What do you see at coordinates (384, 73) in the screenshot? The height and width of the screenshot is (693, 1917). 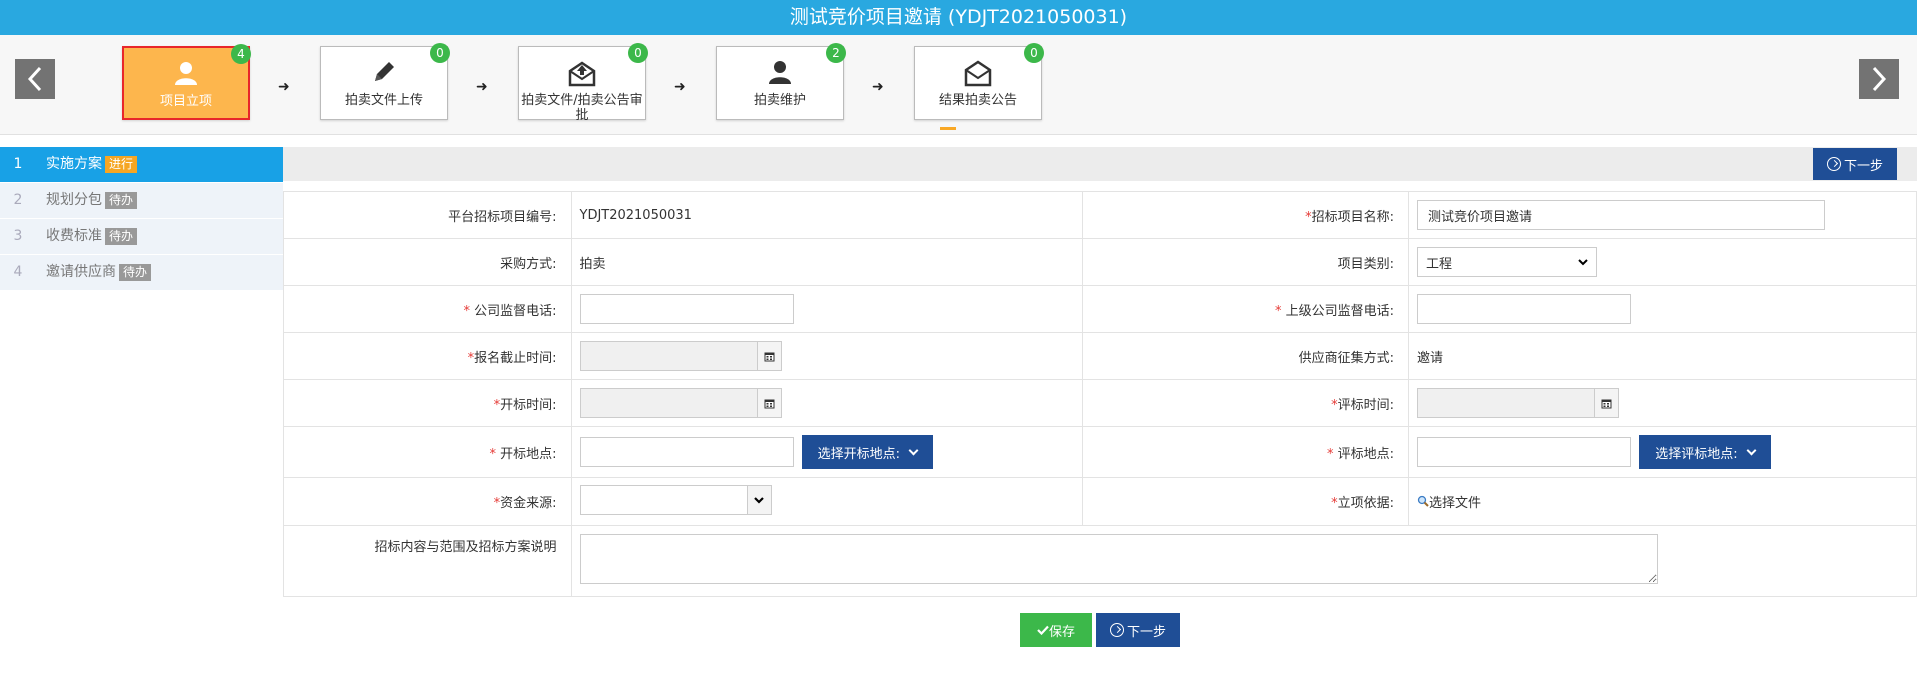 I see `pencil-icon` at bounding box center [384, 73].